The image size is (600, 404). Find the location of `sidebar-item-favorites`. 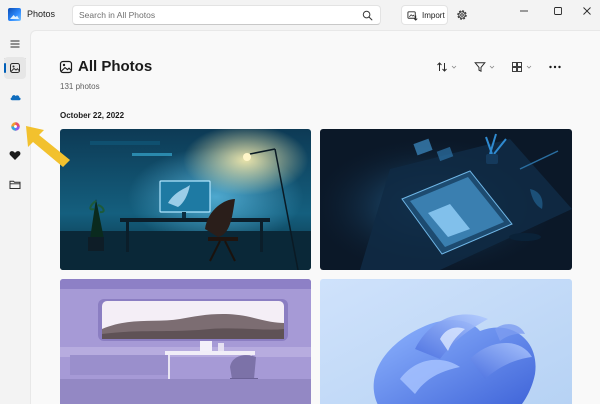

sidebar-item-favorites is located at coordinates (15, 155).